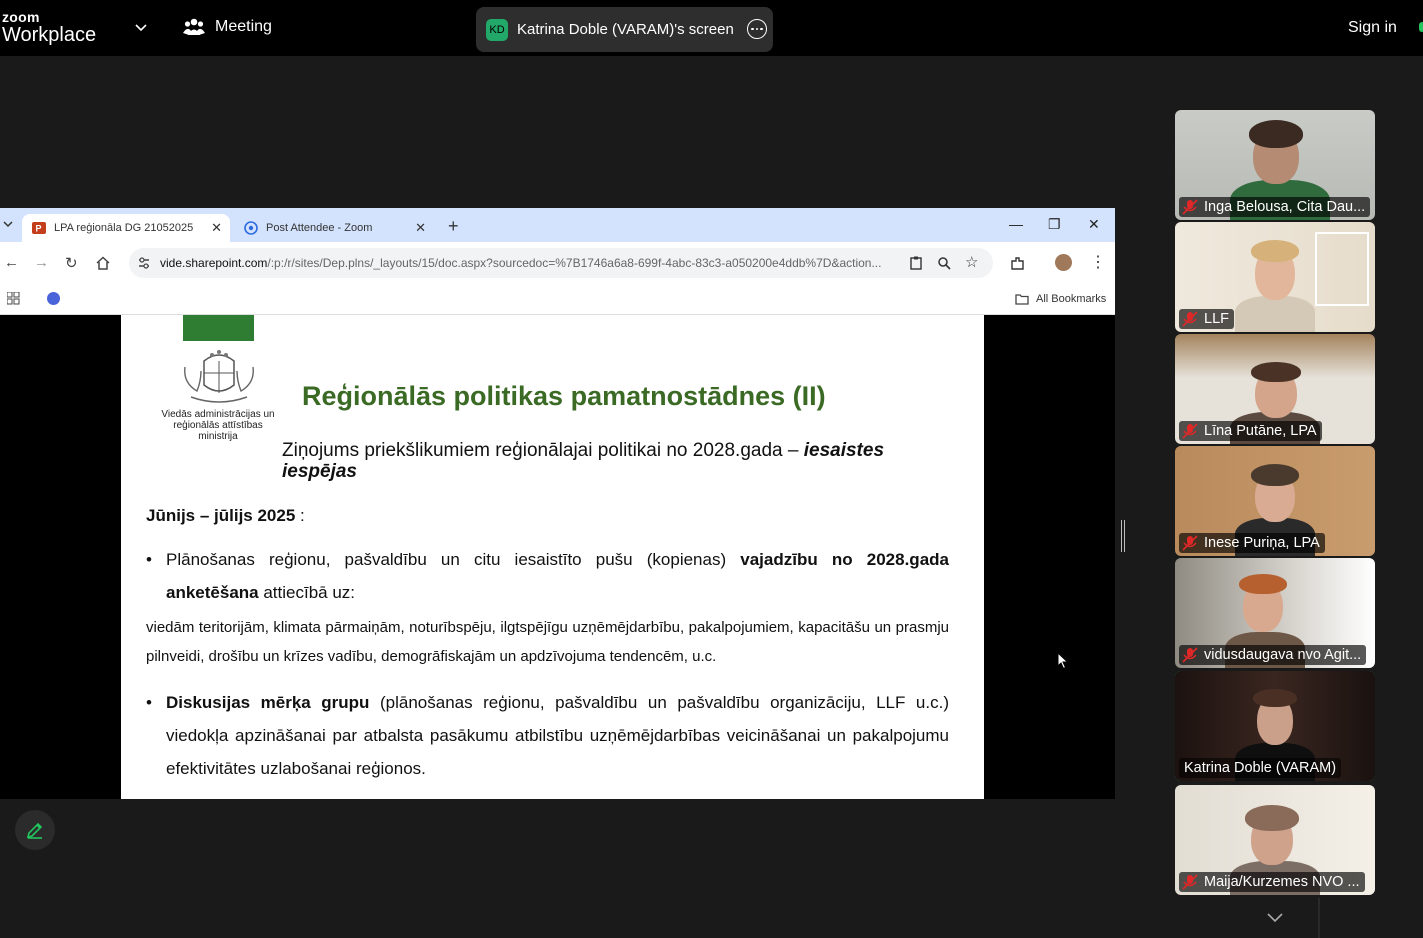 This screenshot has height=938, width=1423. What do you see at coordinates (219, 376) in the screenshot?
I see `latvia-coat-of-arms-icon` at bounding box center [219, 376].